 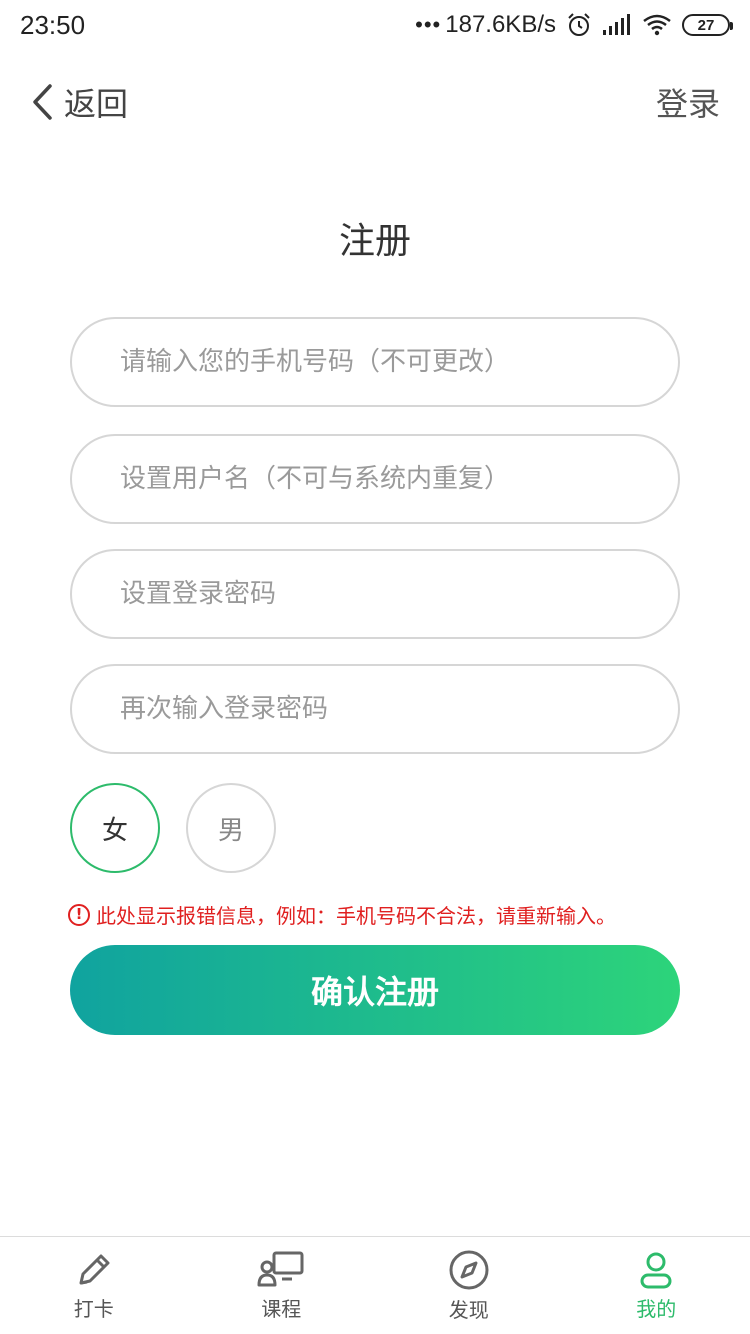 I want to click on tab-label: 我的, so click(x=656, y=1309).